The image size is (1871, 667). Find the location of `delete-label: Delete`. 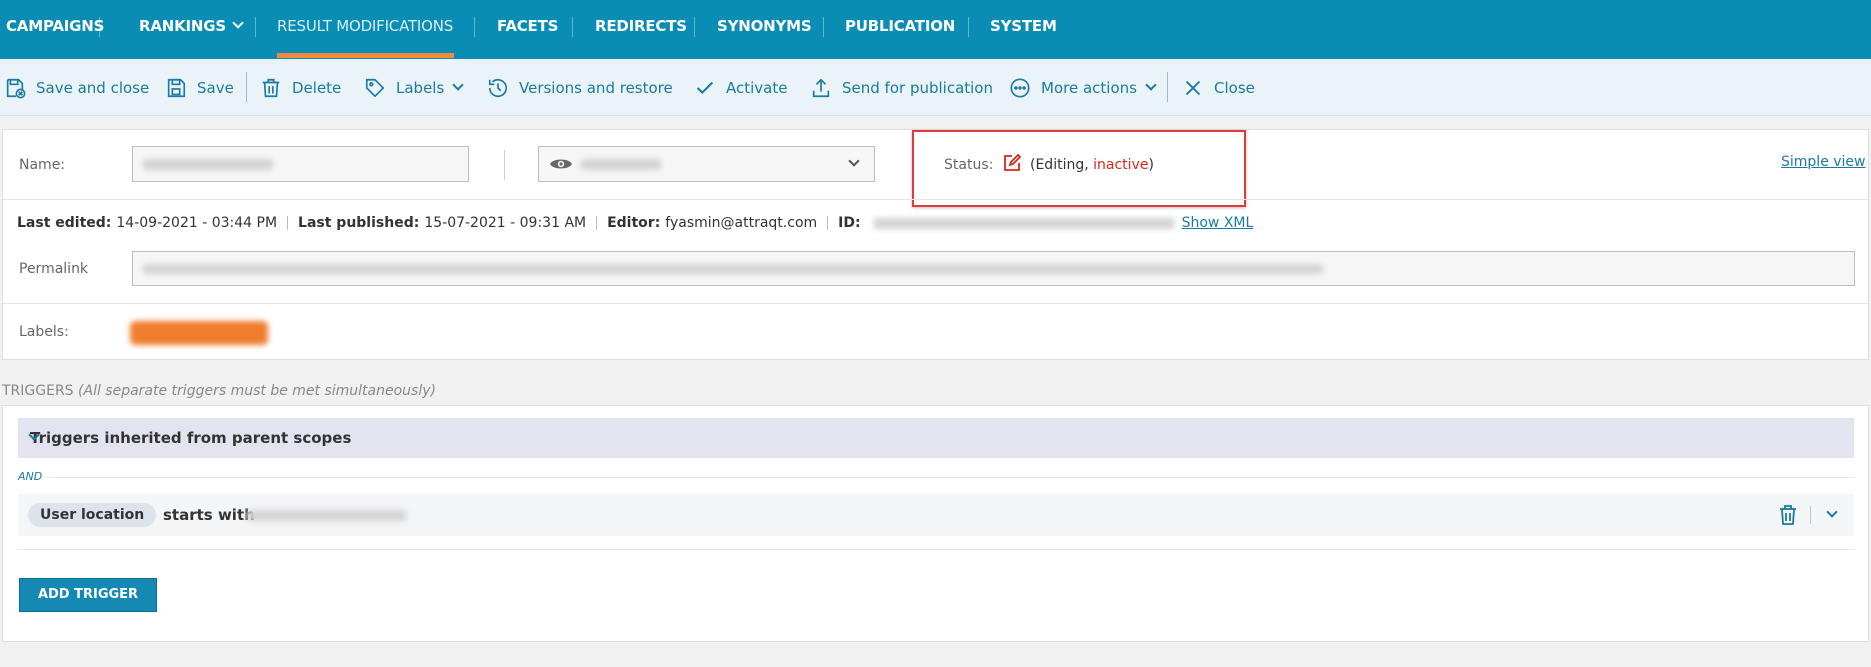

delete-label: Delete is located at coordinates (317, 87).